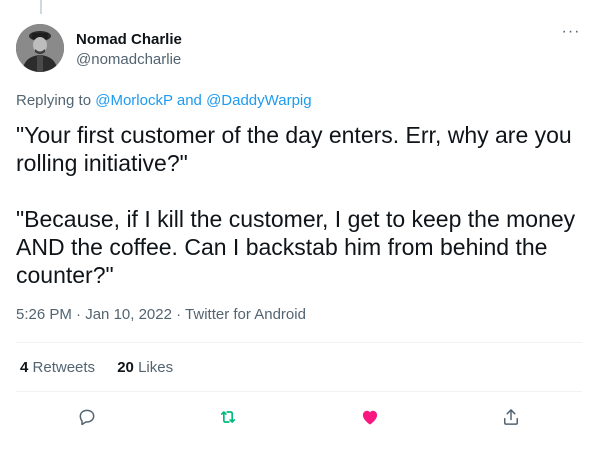 The width and height of the screenshot is (598, 460). What do you see at coordinates (125, 367) in the screenshot?
I see `likes-count: 20` at bounding box center [125, 367].